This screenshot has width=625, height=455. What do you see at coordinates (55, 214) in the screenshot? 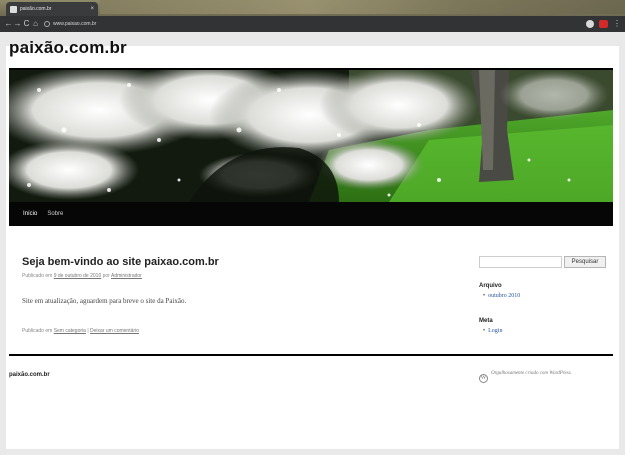
I see `nav-item-sobre: Sobre` at bounding box center [55, 214].